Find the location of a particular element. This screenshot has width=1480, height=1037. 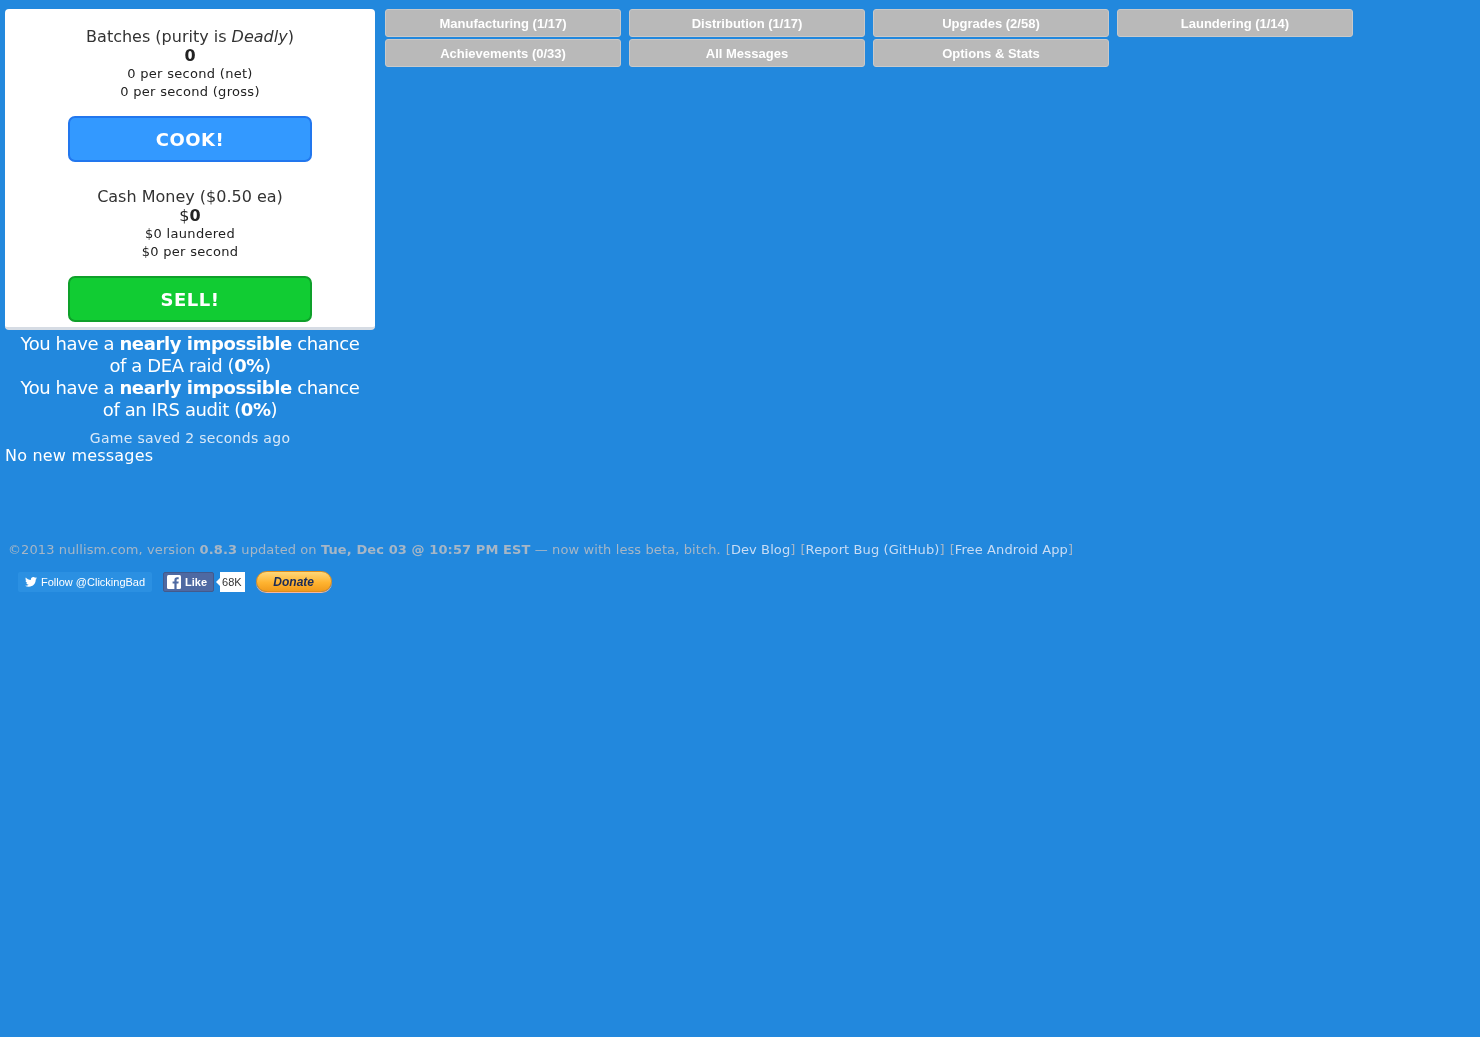

resource-title: Cash Money ($0.50 ea) is located at coordinates (190, 197).